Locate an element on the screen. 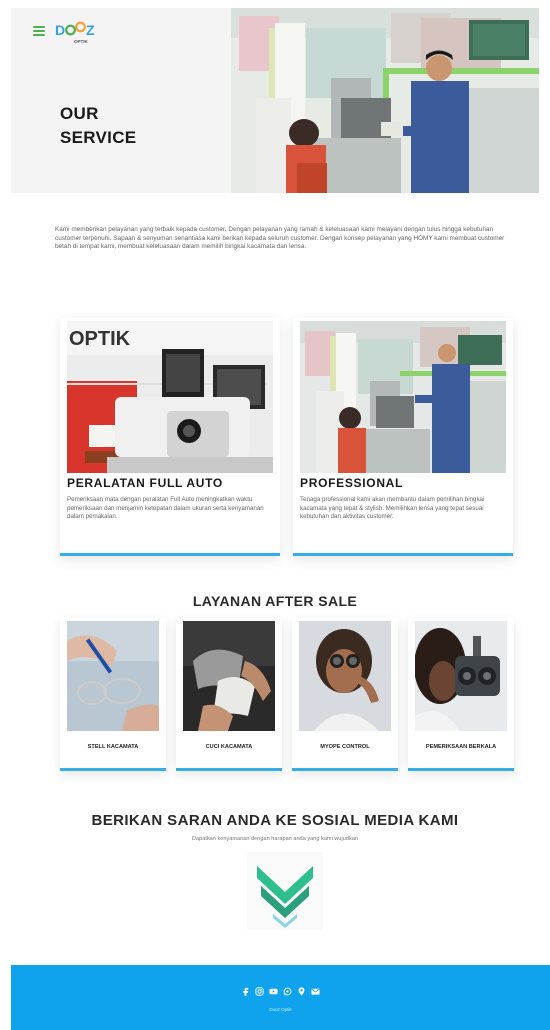 This screenshot has height=1030, width=550. aftersale-label: MYOPE CONTROL is located at coordinates (345, 747).